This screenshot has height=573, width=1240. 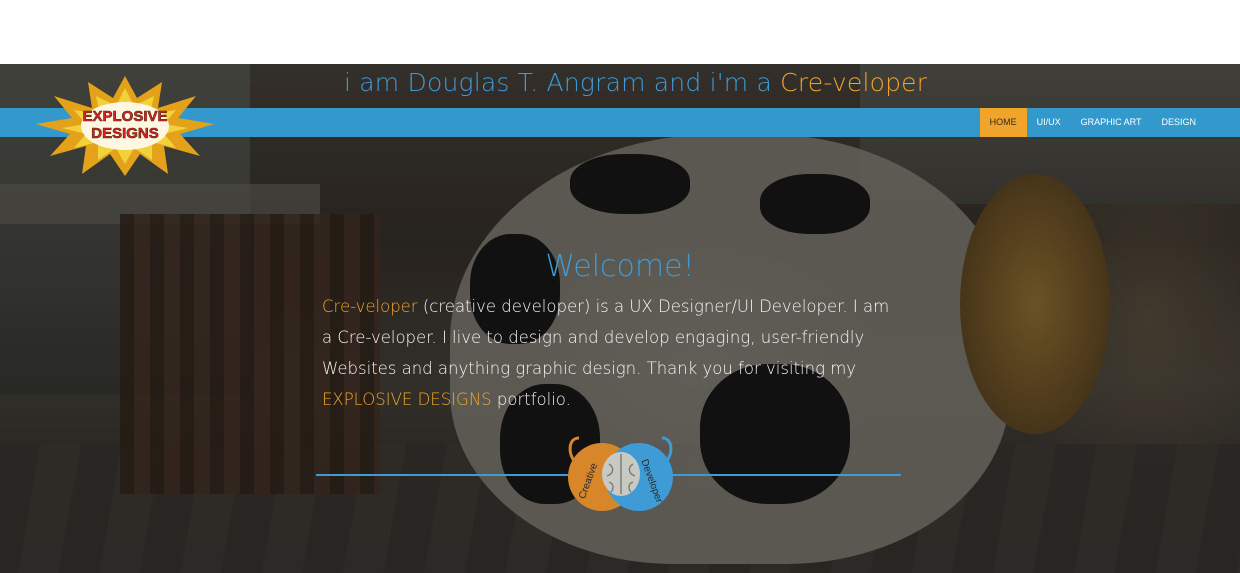 I want to click on nav-item-graphic-art: GRAPHIC ART, so click(x=1111, y=122).